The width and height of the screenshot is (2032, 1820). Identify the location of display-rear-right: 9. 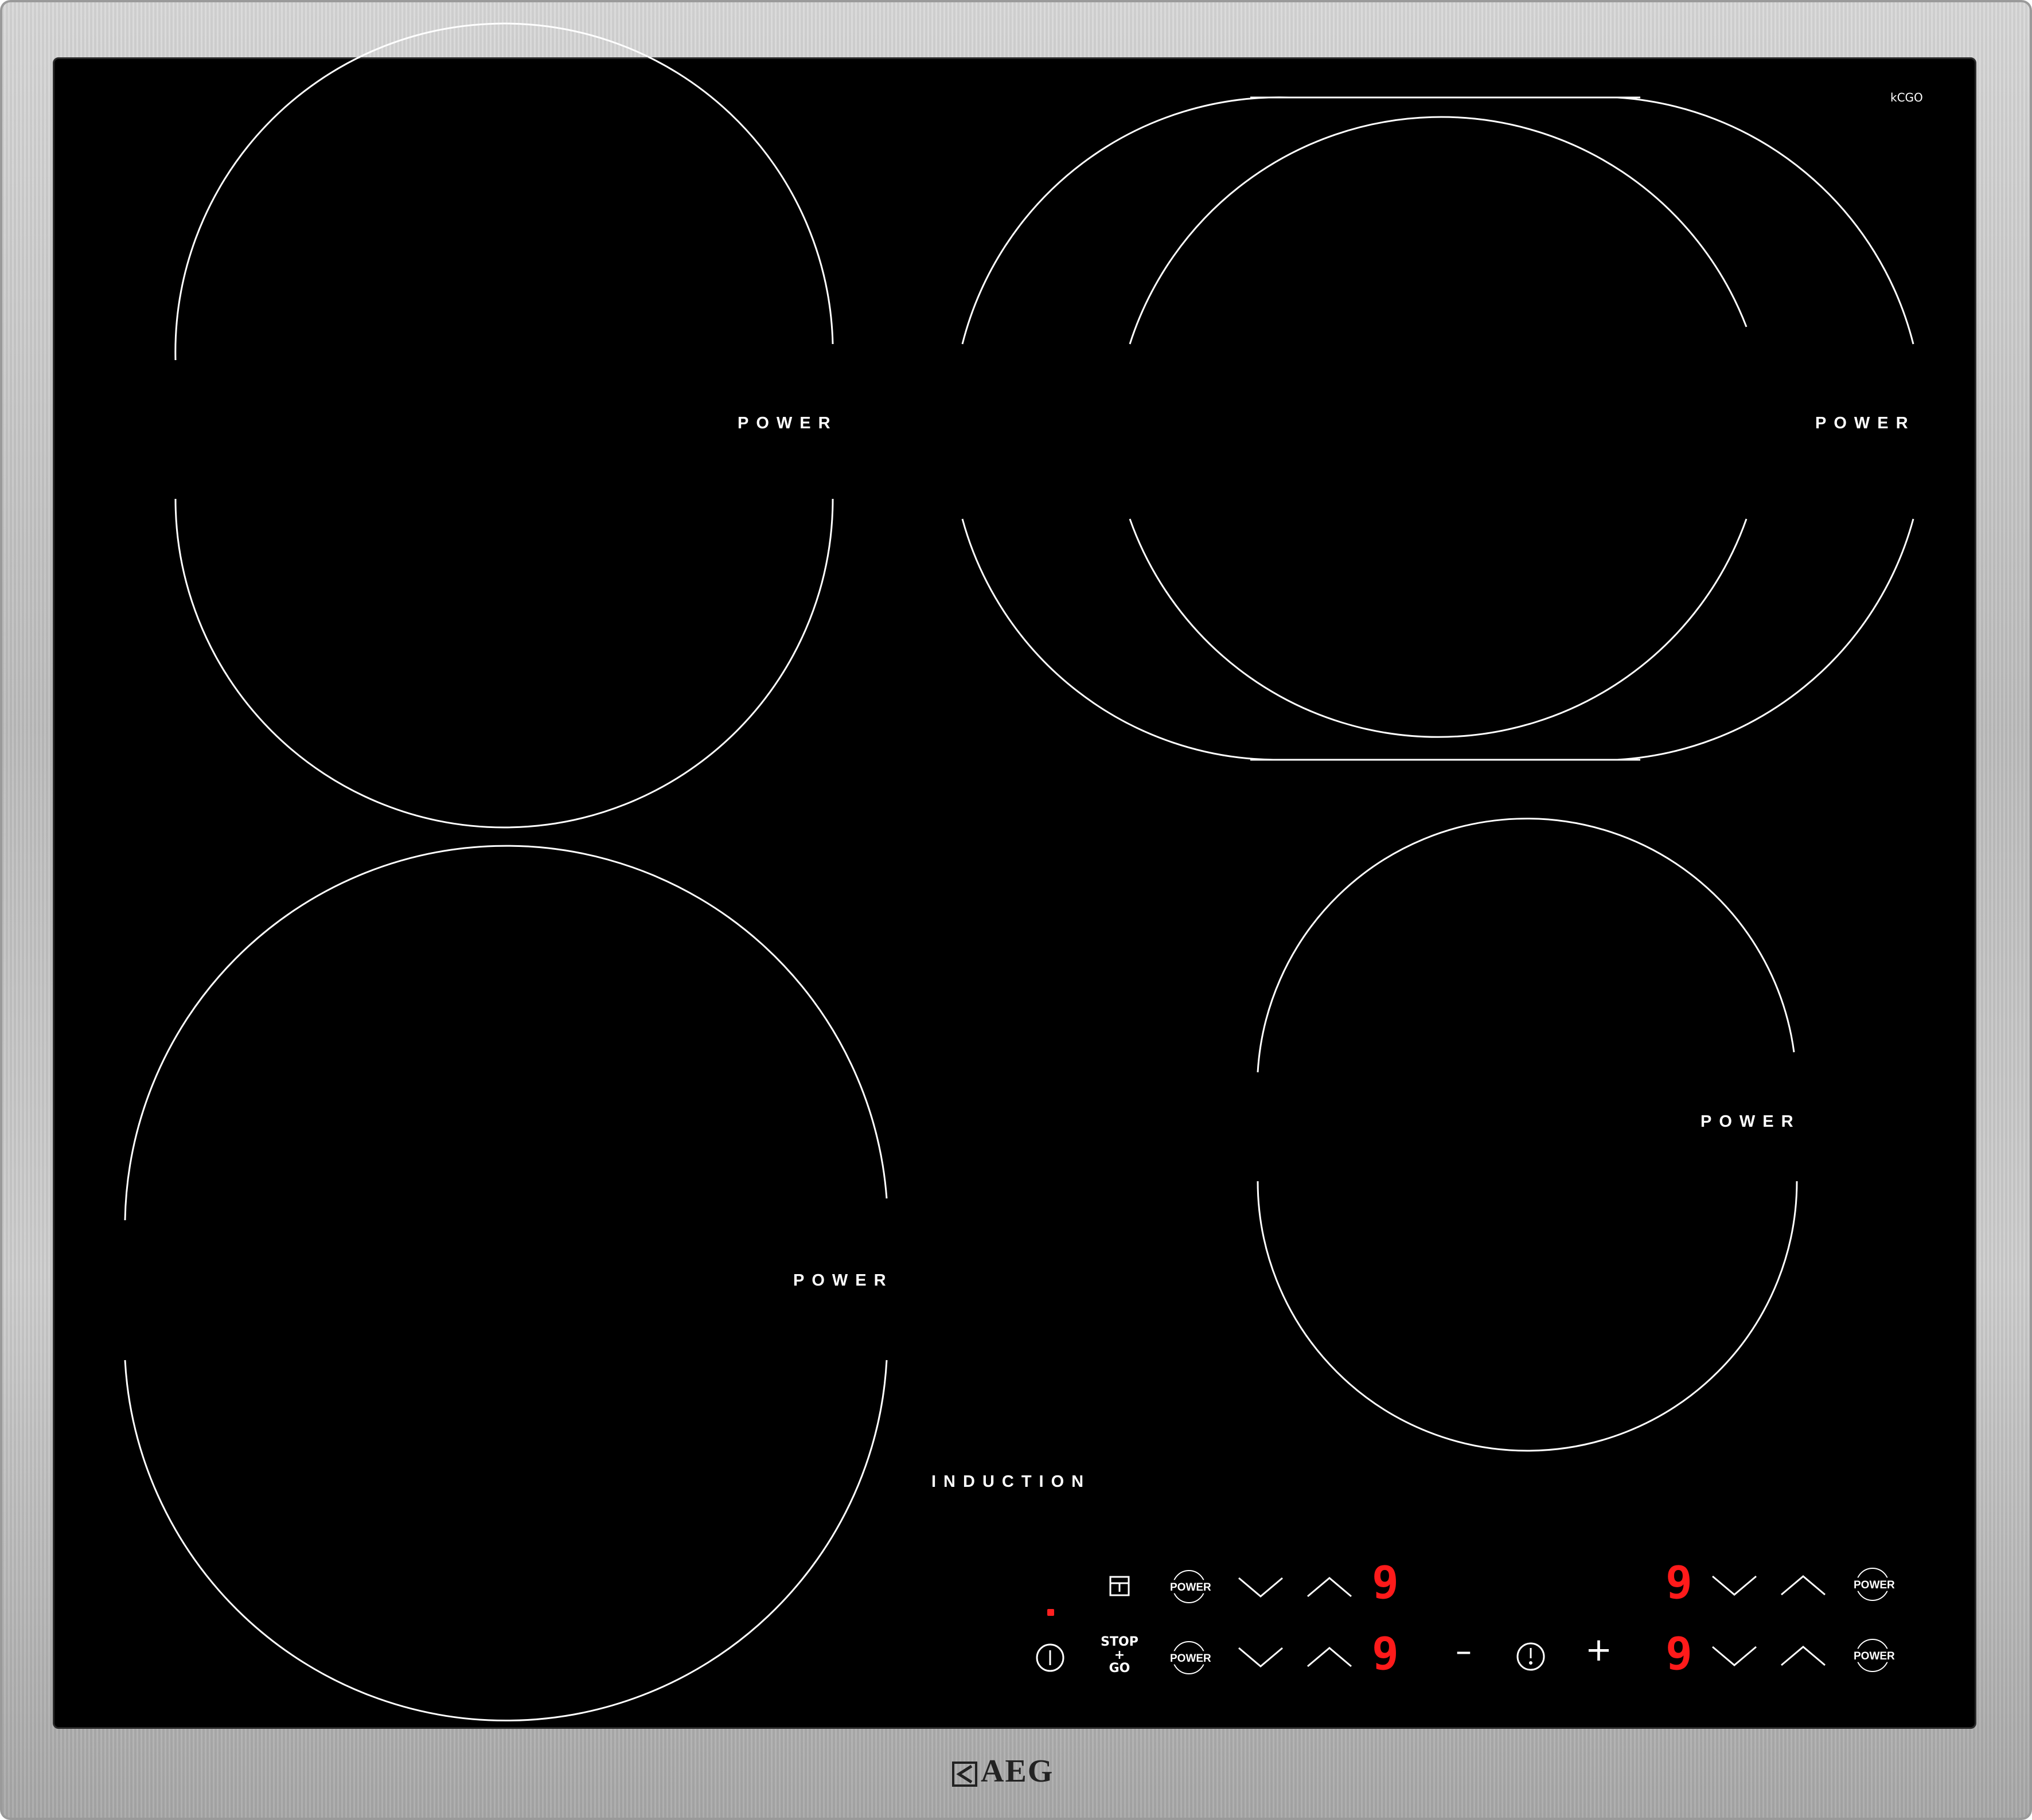
(1679, 1654).